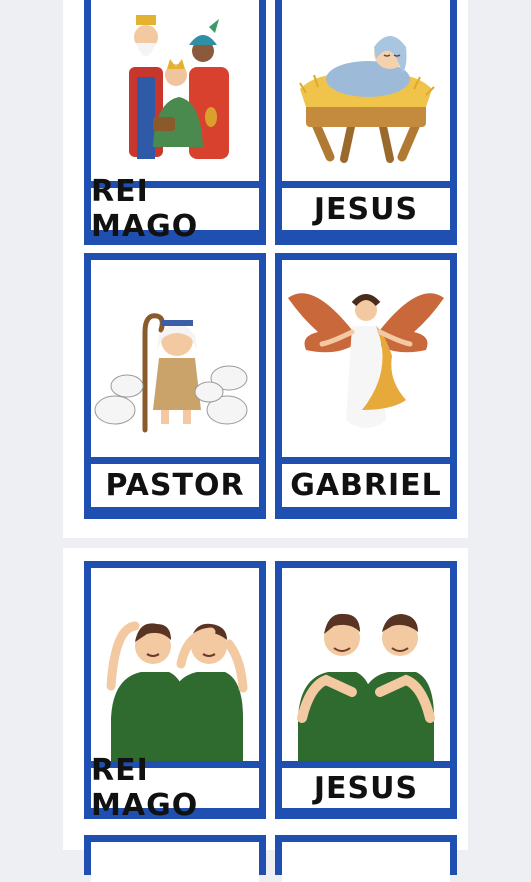  I want to click on shepherd-with-sheep-image, so click(175, 358).